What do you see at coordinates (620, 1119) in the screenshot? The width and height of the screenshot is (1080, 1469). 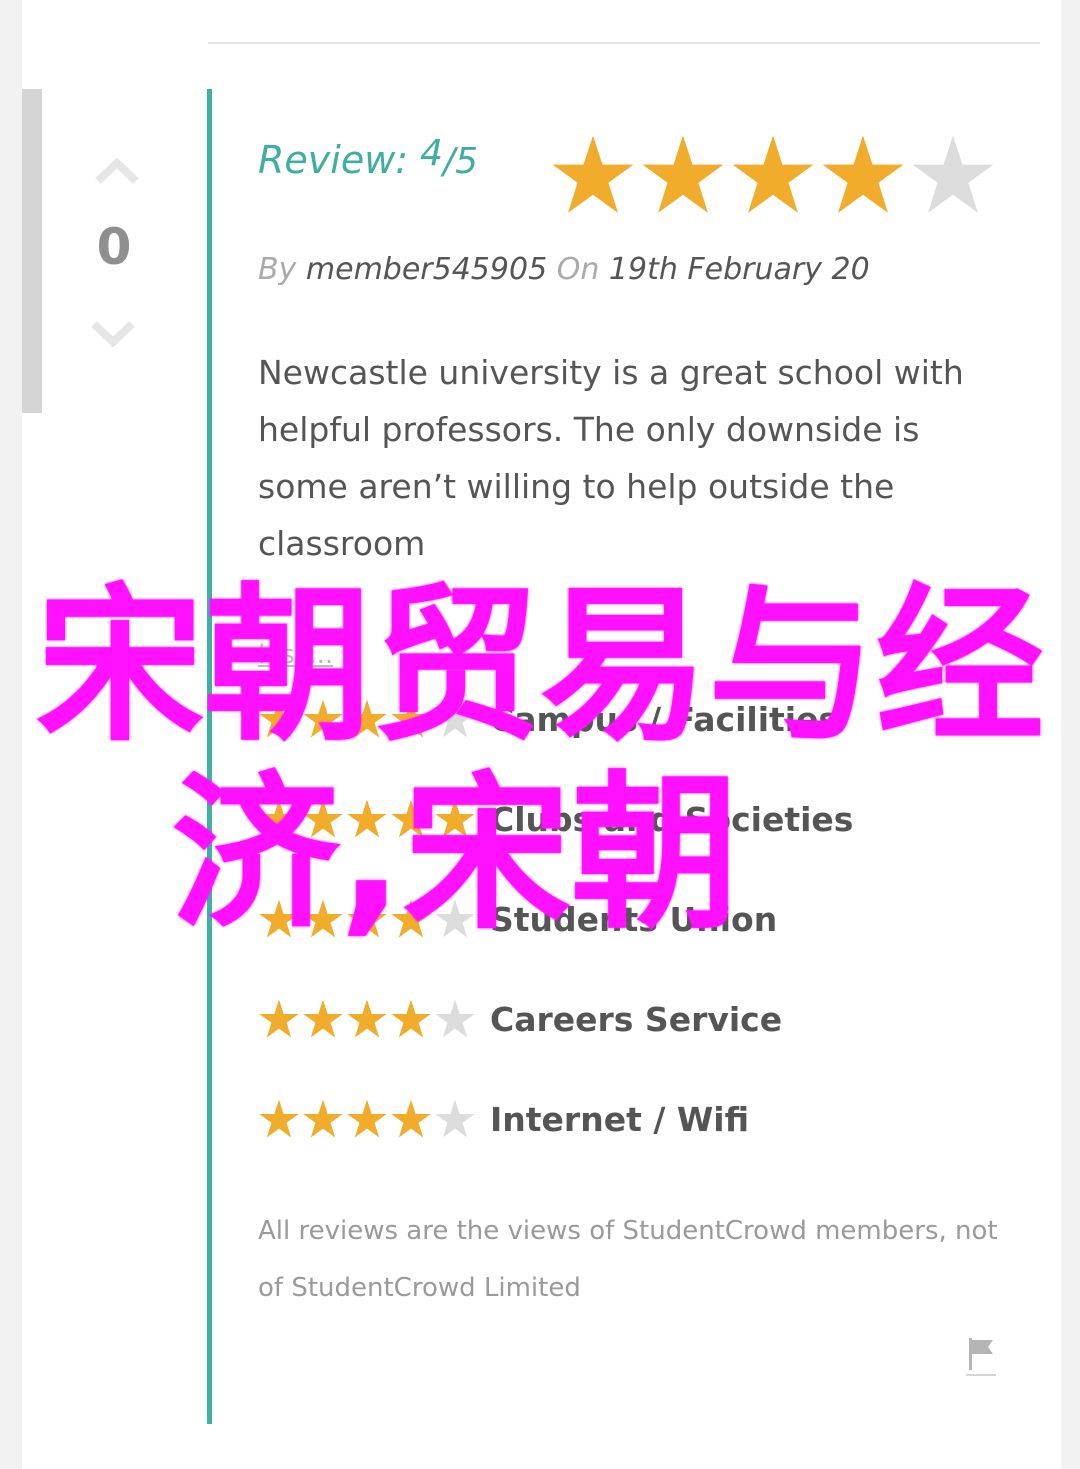 I see `category-label: Internet / Wifi` at bounding box center [620, 1119].